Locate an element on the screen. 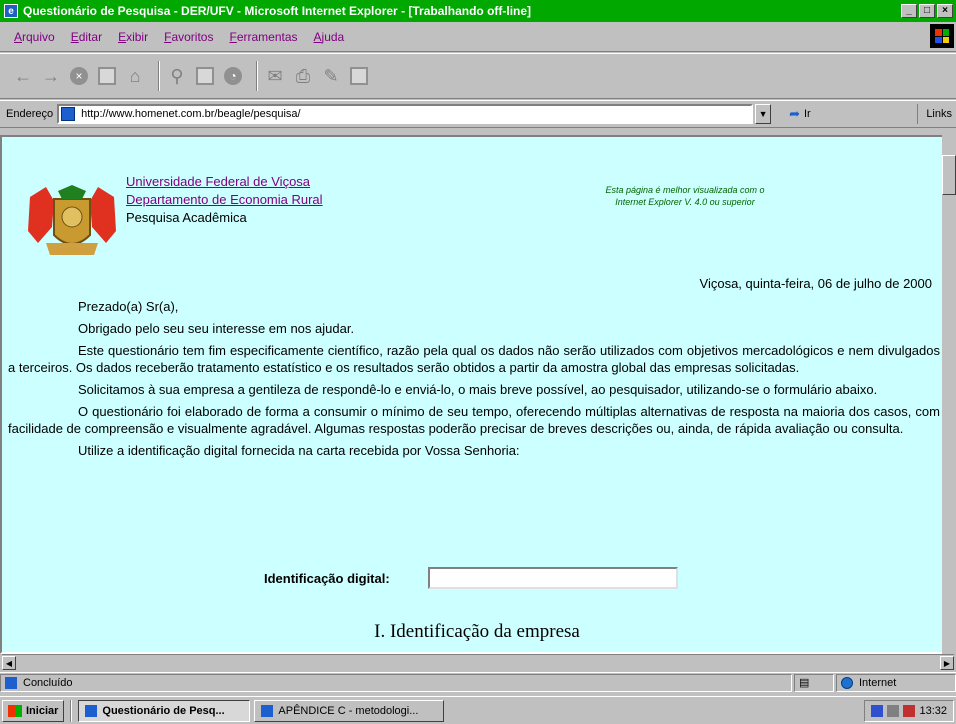  status-text: Concluído is located at coordinates (48, 682).